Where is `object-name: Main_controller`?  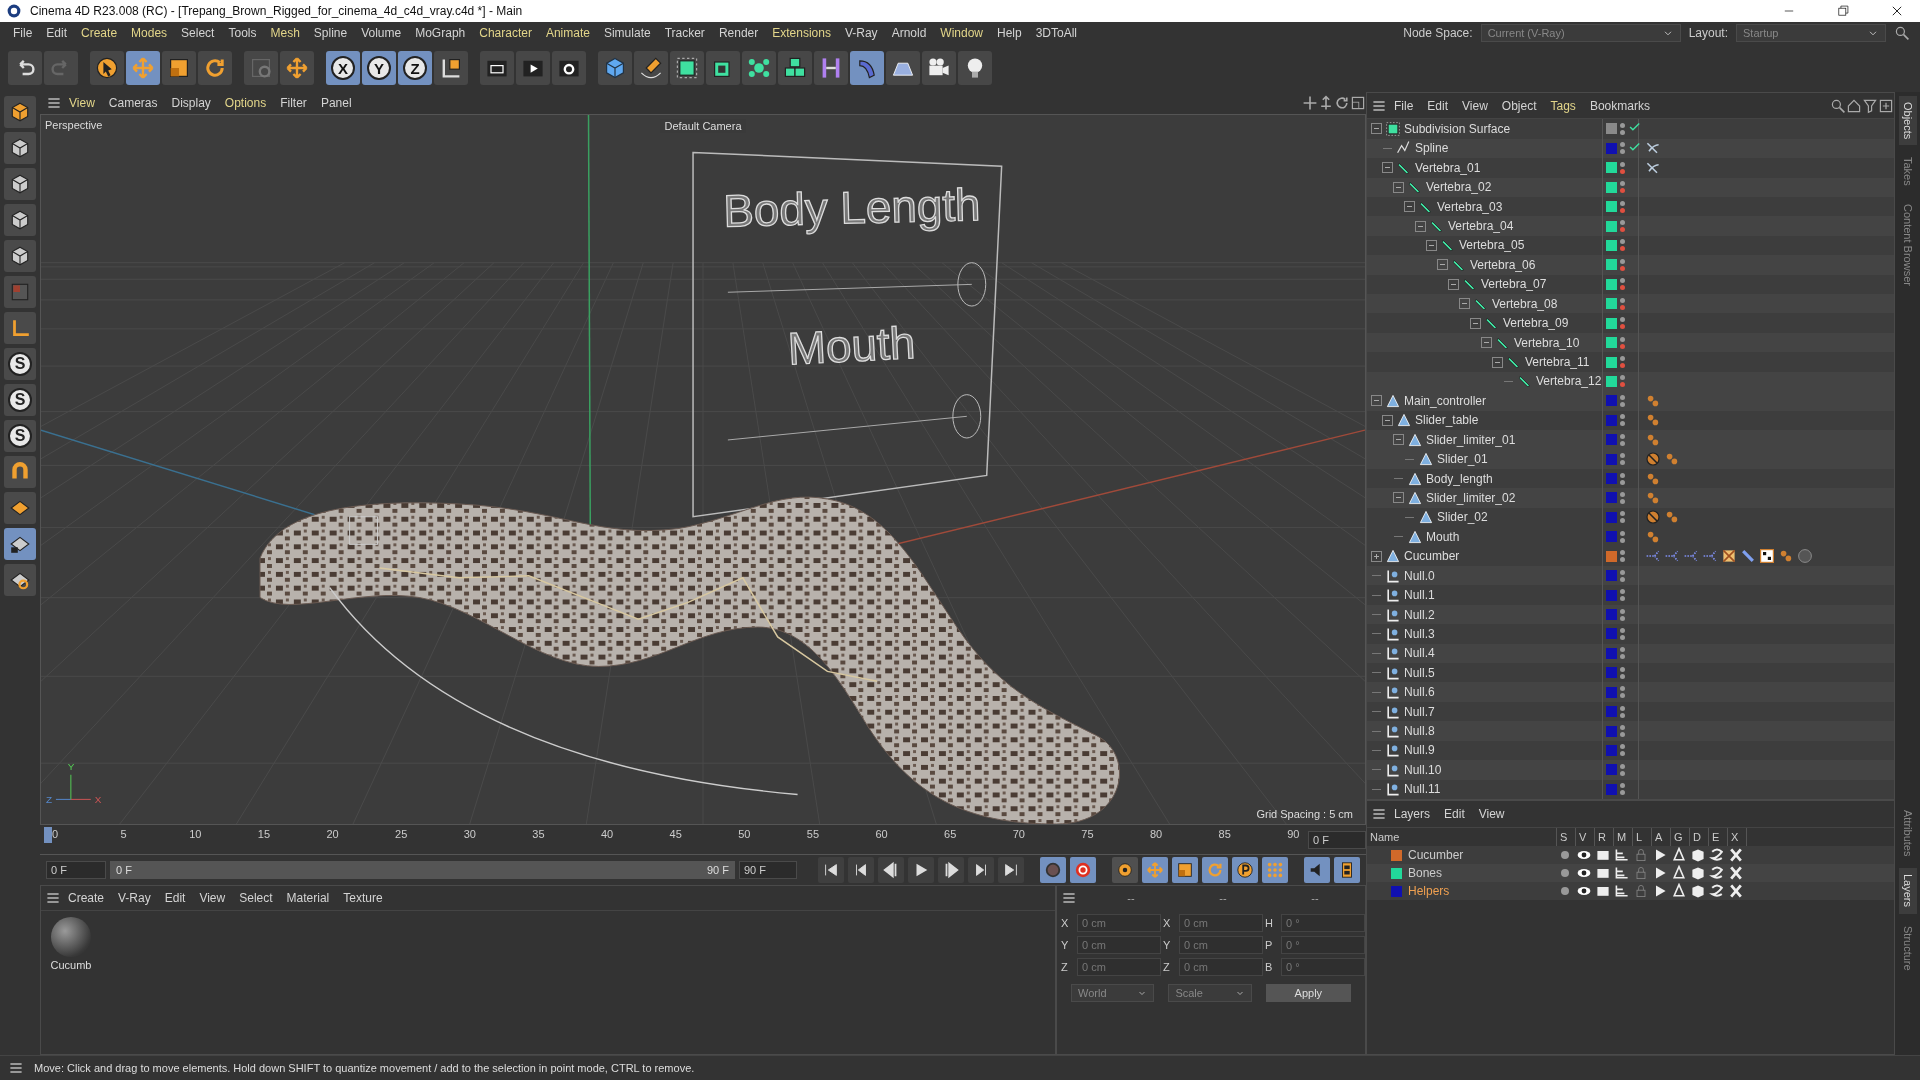
object-name: Main_controller is located at coordinates (1445, 400).